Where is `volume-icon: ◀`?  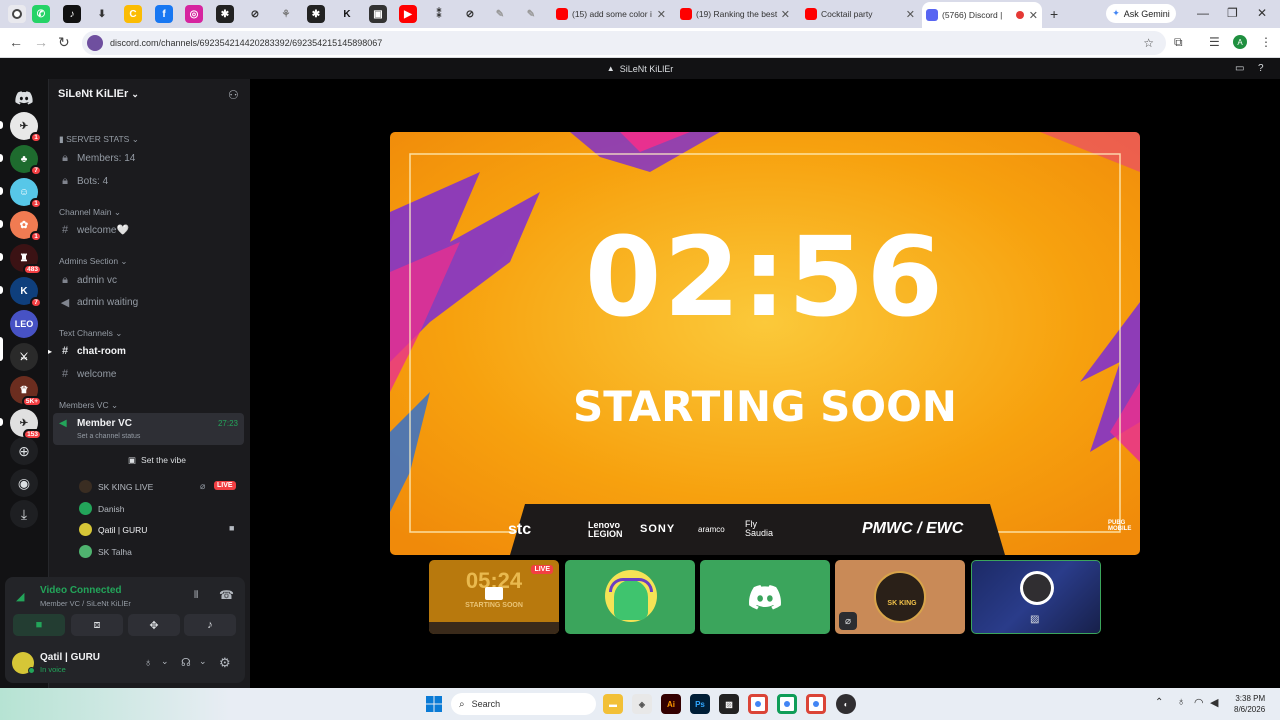
volume-icon: ◀ is located at coordinates (1214, 702).